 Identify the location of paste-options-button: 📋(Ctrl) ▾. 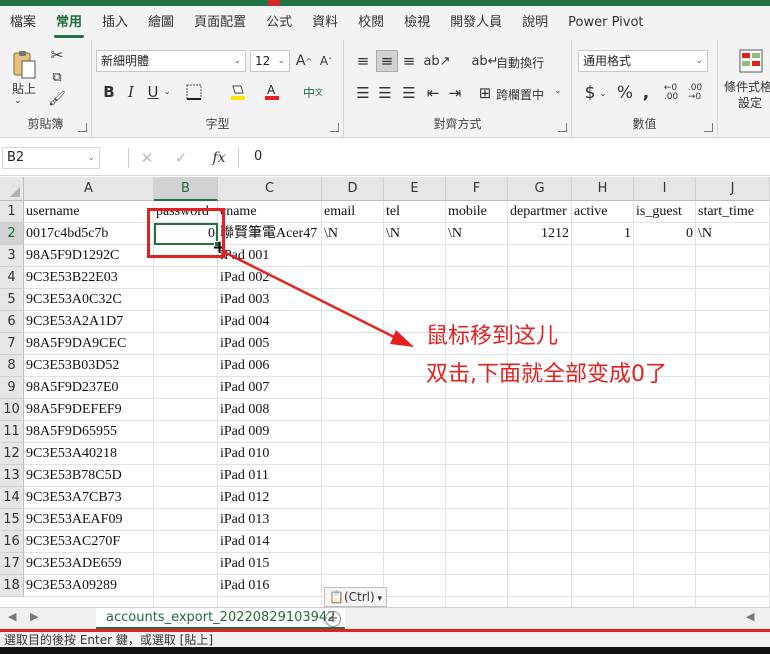
(356, 597).